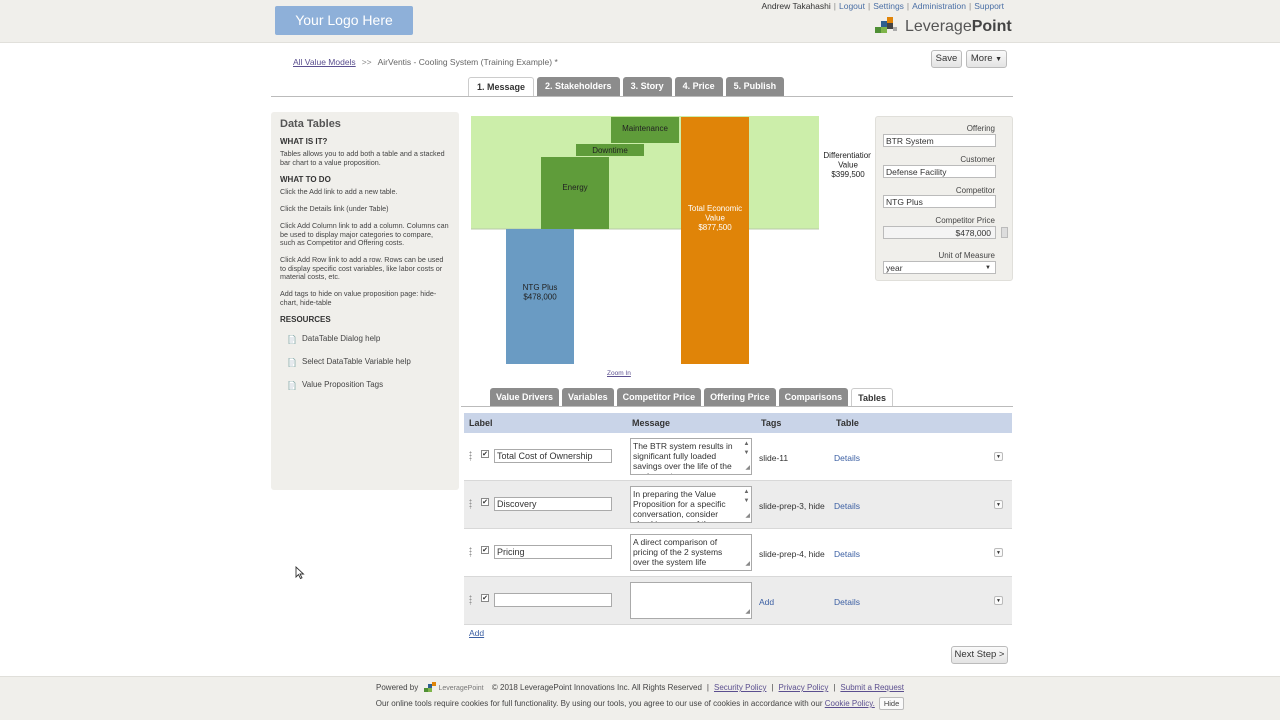 Image resolution: width=1280 pixels, height=720 pixels. Describe the element at coordinates (986, 59) in the screenshot. I see `more-button: More ▼` at that location.